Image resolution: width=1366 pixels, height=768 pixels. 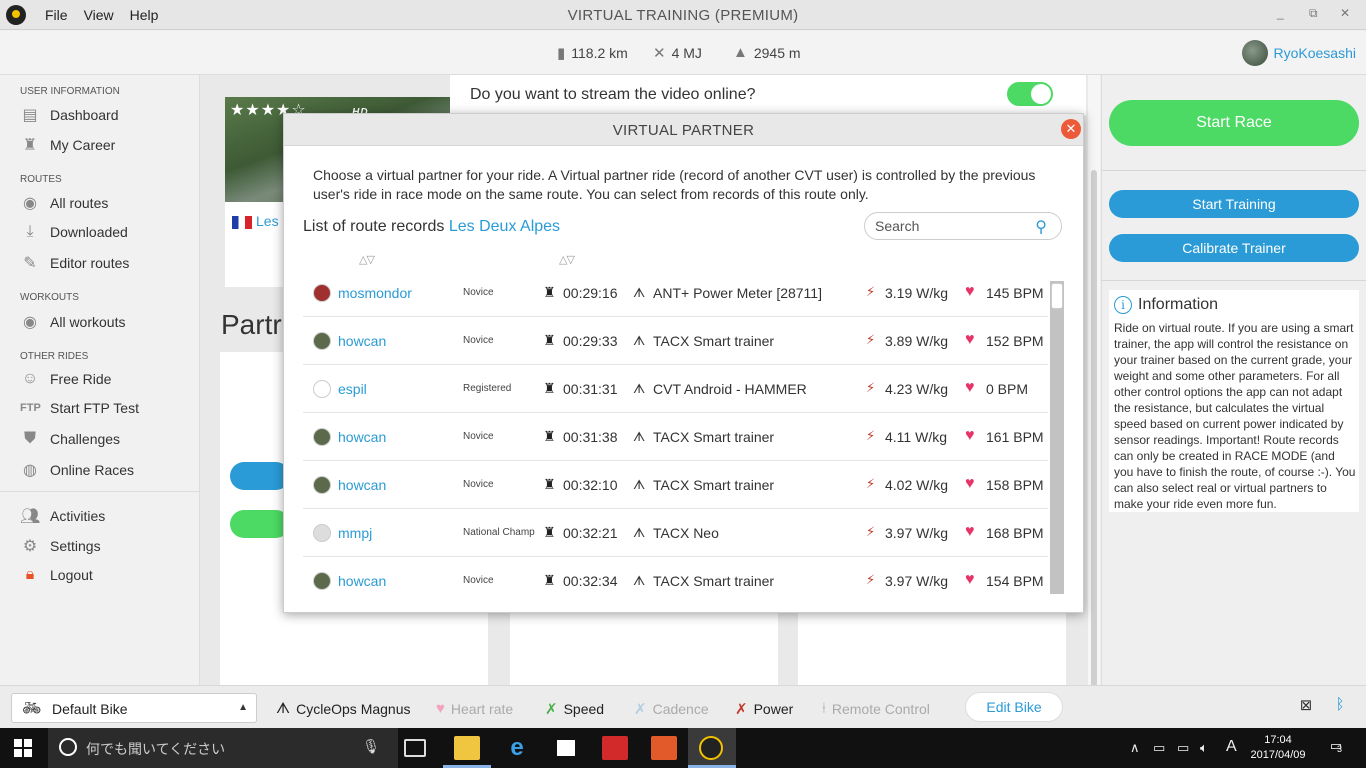 What do you see at coordinates (764, 709) in the screenshot?
I see `power-device: ✗ Power` at bounding box center [764, 709].